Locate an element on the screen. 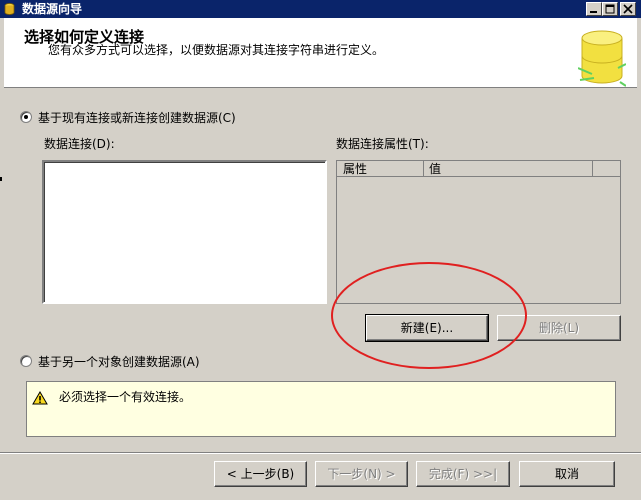 The width and height of the screenshot is (641, 500). back-button: < 上一步(B) is located at coordinates (260, 474).